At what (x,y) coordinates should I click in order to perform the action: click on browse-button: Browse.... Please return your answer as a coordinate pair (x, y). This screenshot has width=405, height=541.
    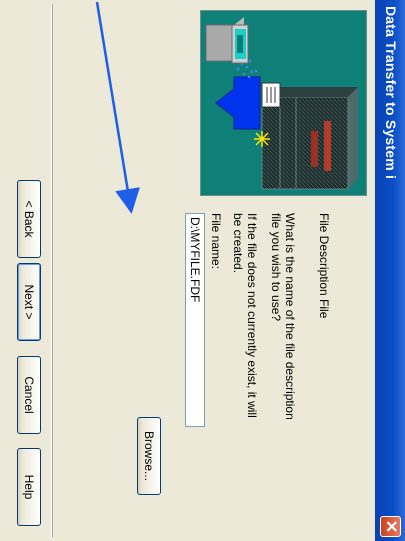
    Looking at the image, I should click on (149, 456).